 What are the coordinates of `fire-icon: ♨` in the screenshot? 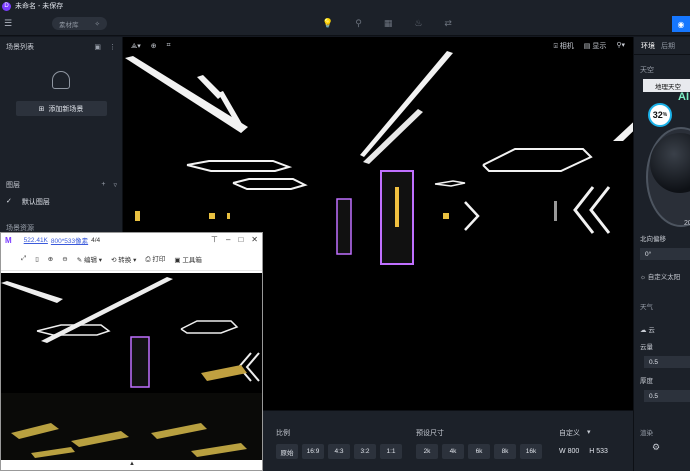 It's located at (418, 23).